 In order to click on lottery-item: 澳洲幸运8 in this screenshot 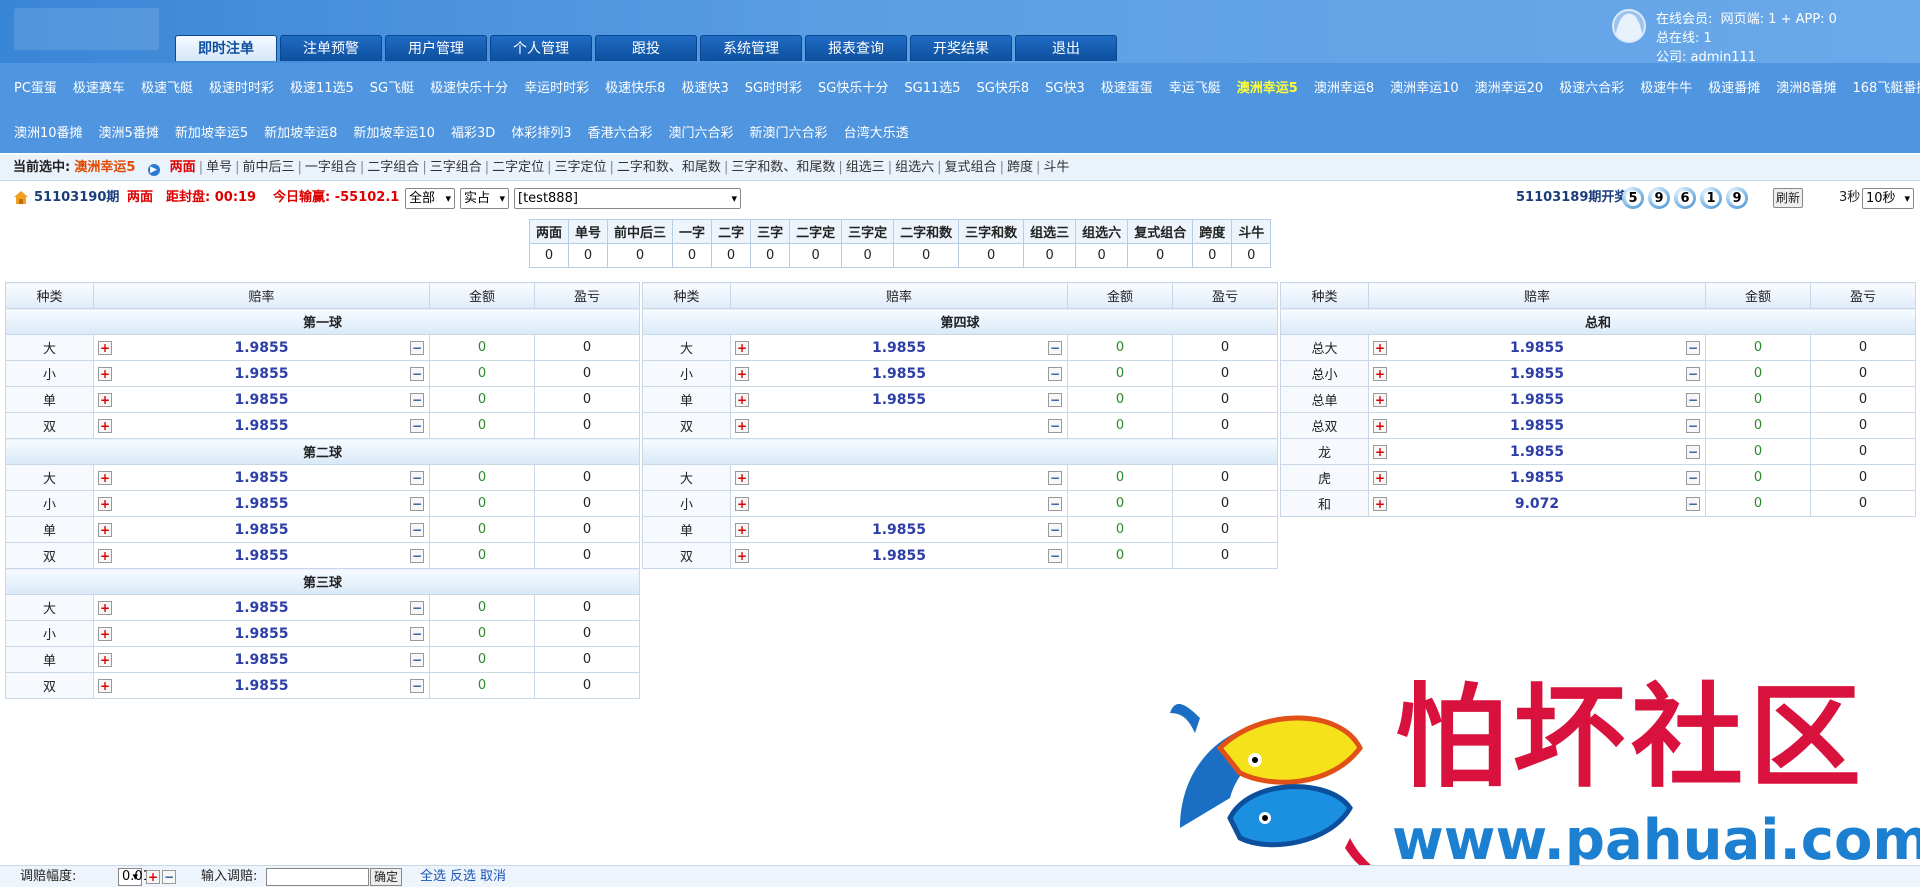, I will do `click(1344, 86)`.